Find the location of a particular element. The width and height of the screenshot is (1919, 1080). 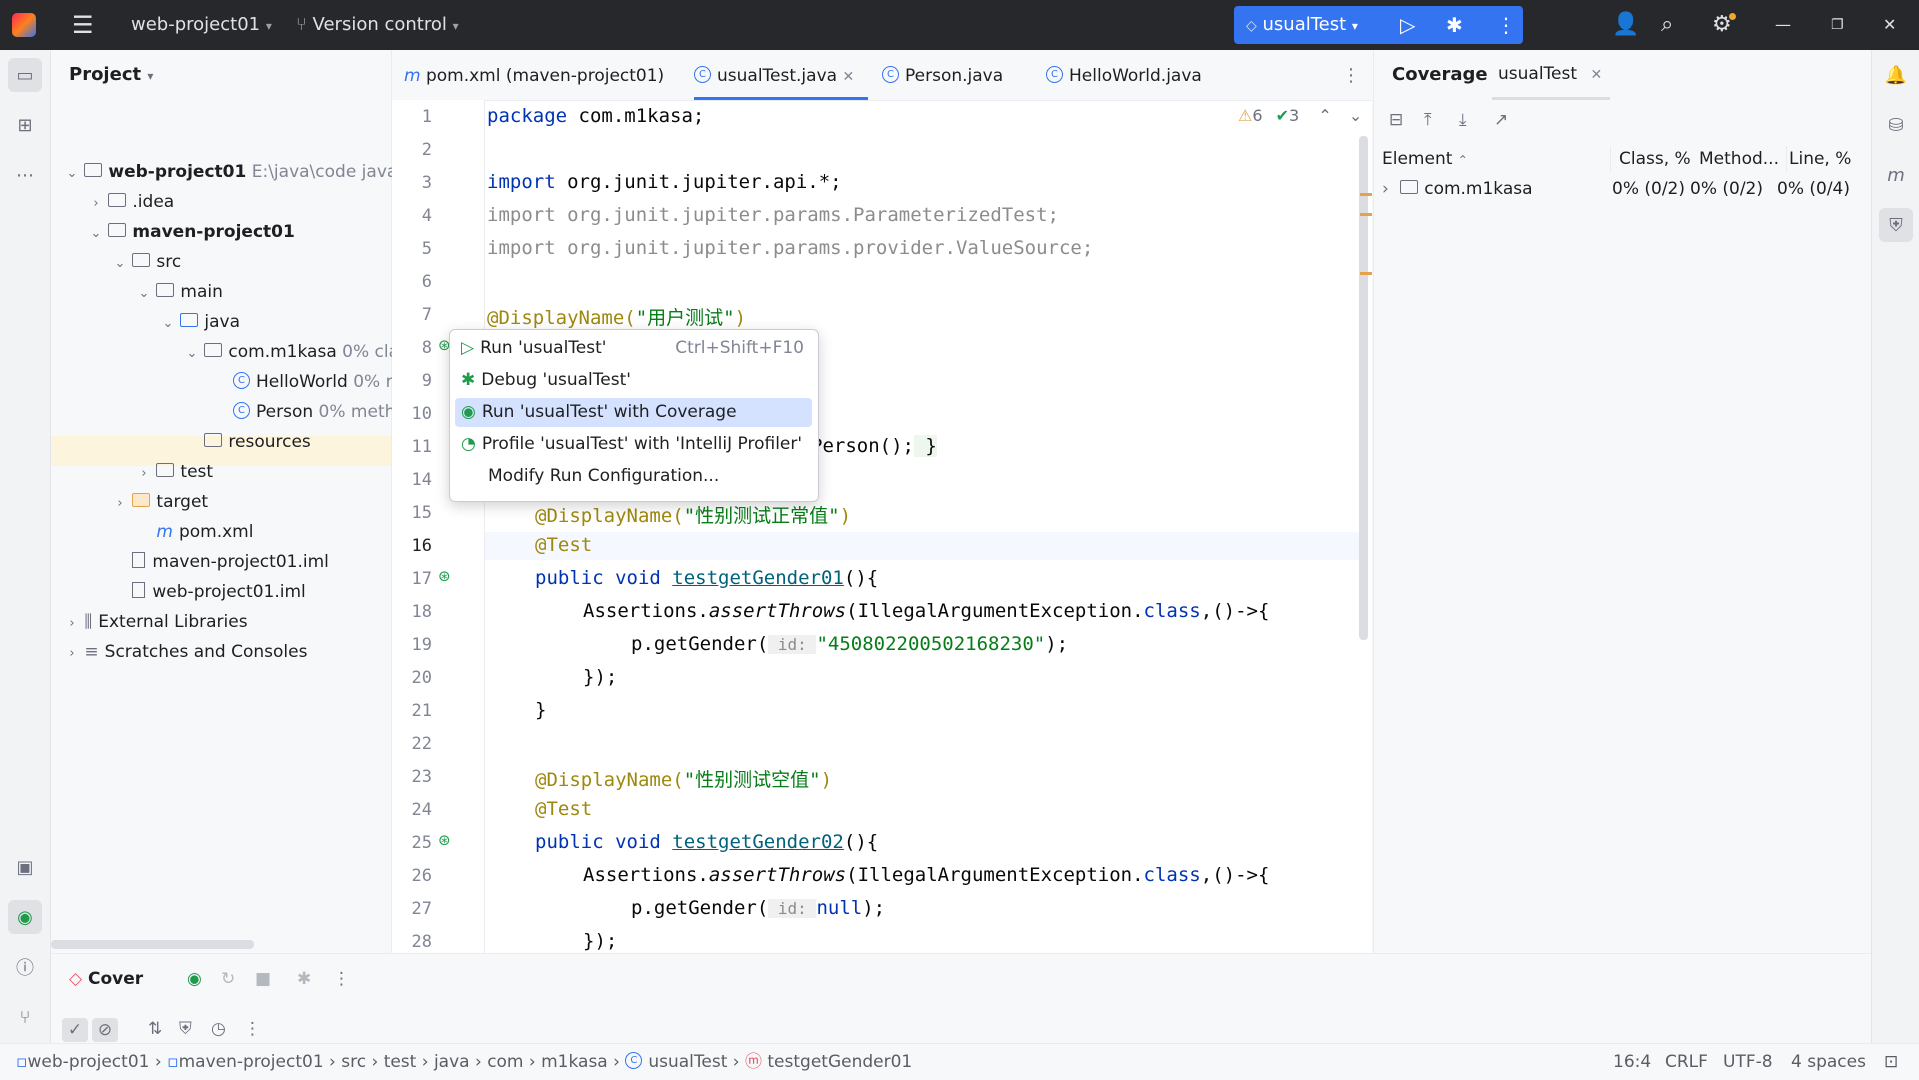

breadcrumb-item: java is located at coordinates (452, 1062).